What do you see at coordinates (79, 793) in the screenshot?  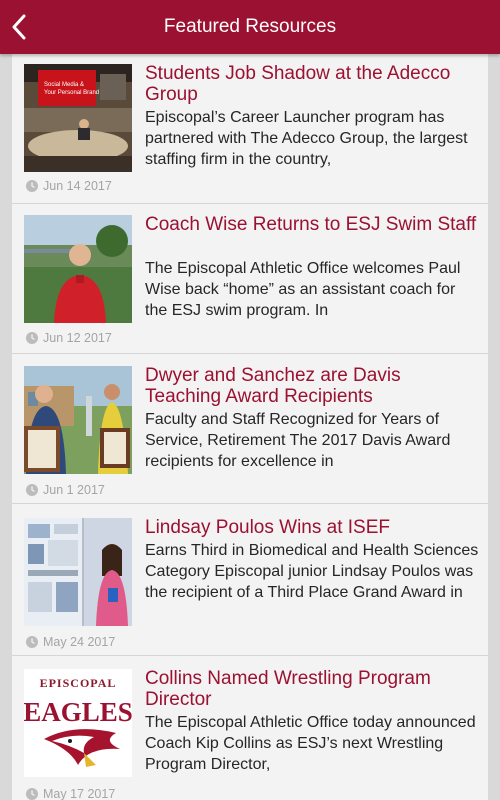 I see `date-text: May 17 2017` at bounding box center [79, 793].